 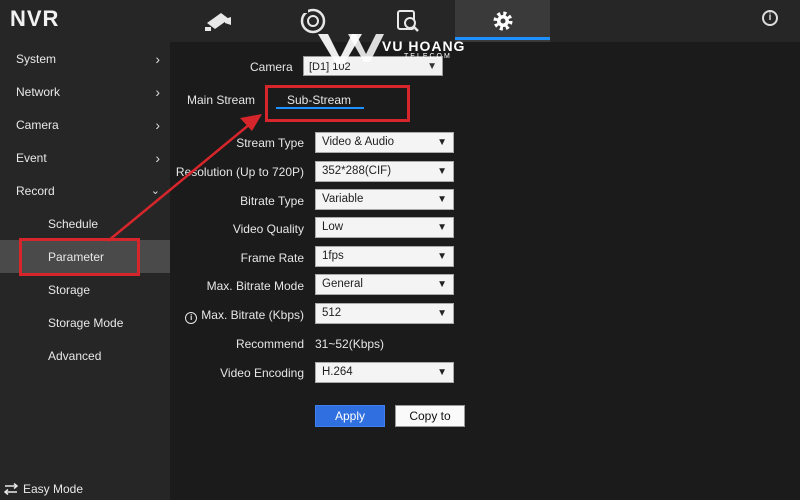 What do you see at coordinates (79, 257) in the screenshot?
I see `annotation-box-parameter` at bounding box center [79, 257].